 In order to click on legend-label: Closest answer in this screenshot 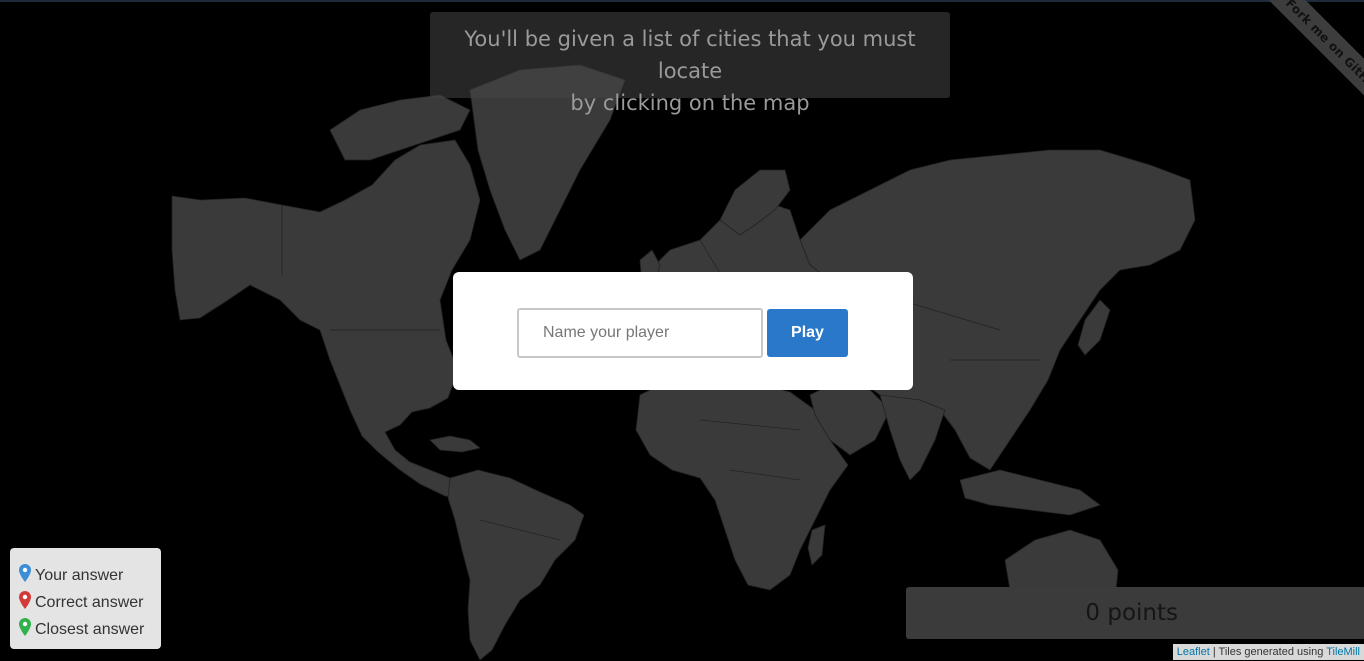, I will do `click(90, 629)`.